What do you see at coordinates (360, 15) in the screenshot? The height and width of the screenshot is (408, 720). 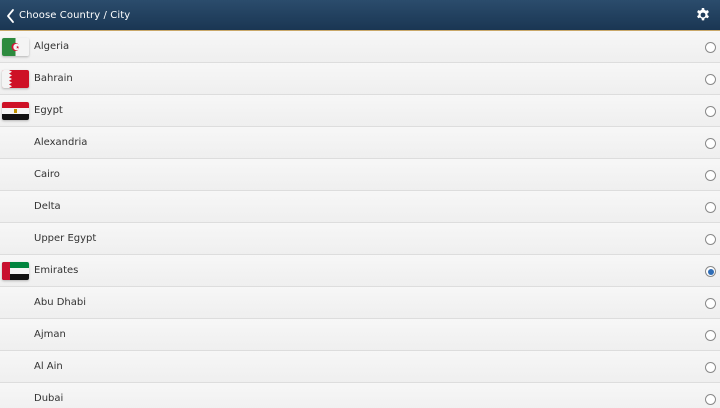 I see `header-bar: Choose Country / City` at bounding box center [360, 15].